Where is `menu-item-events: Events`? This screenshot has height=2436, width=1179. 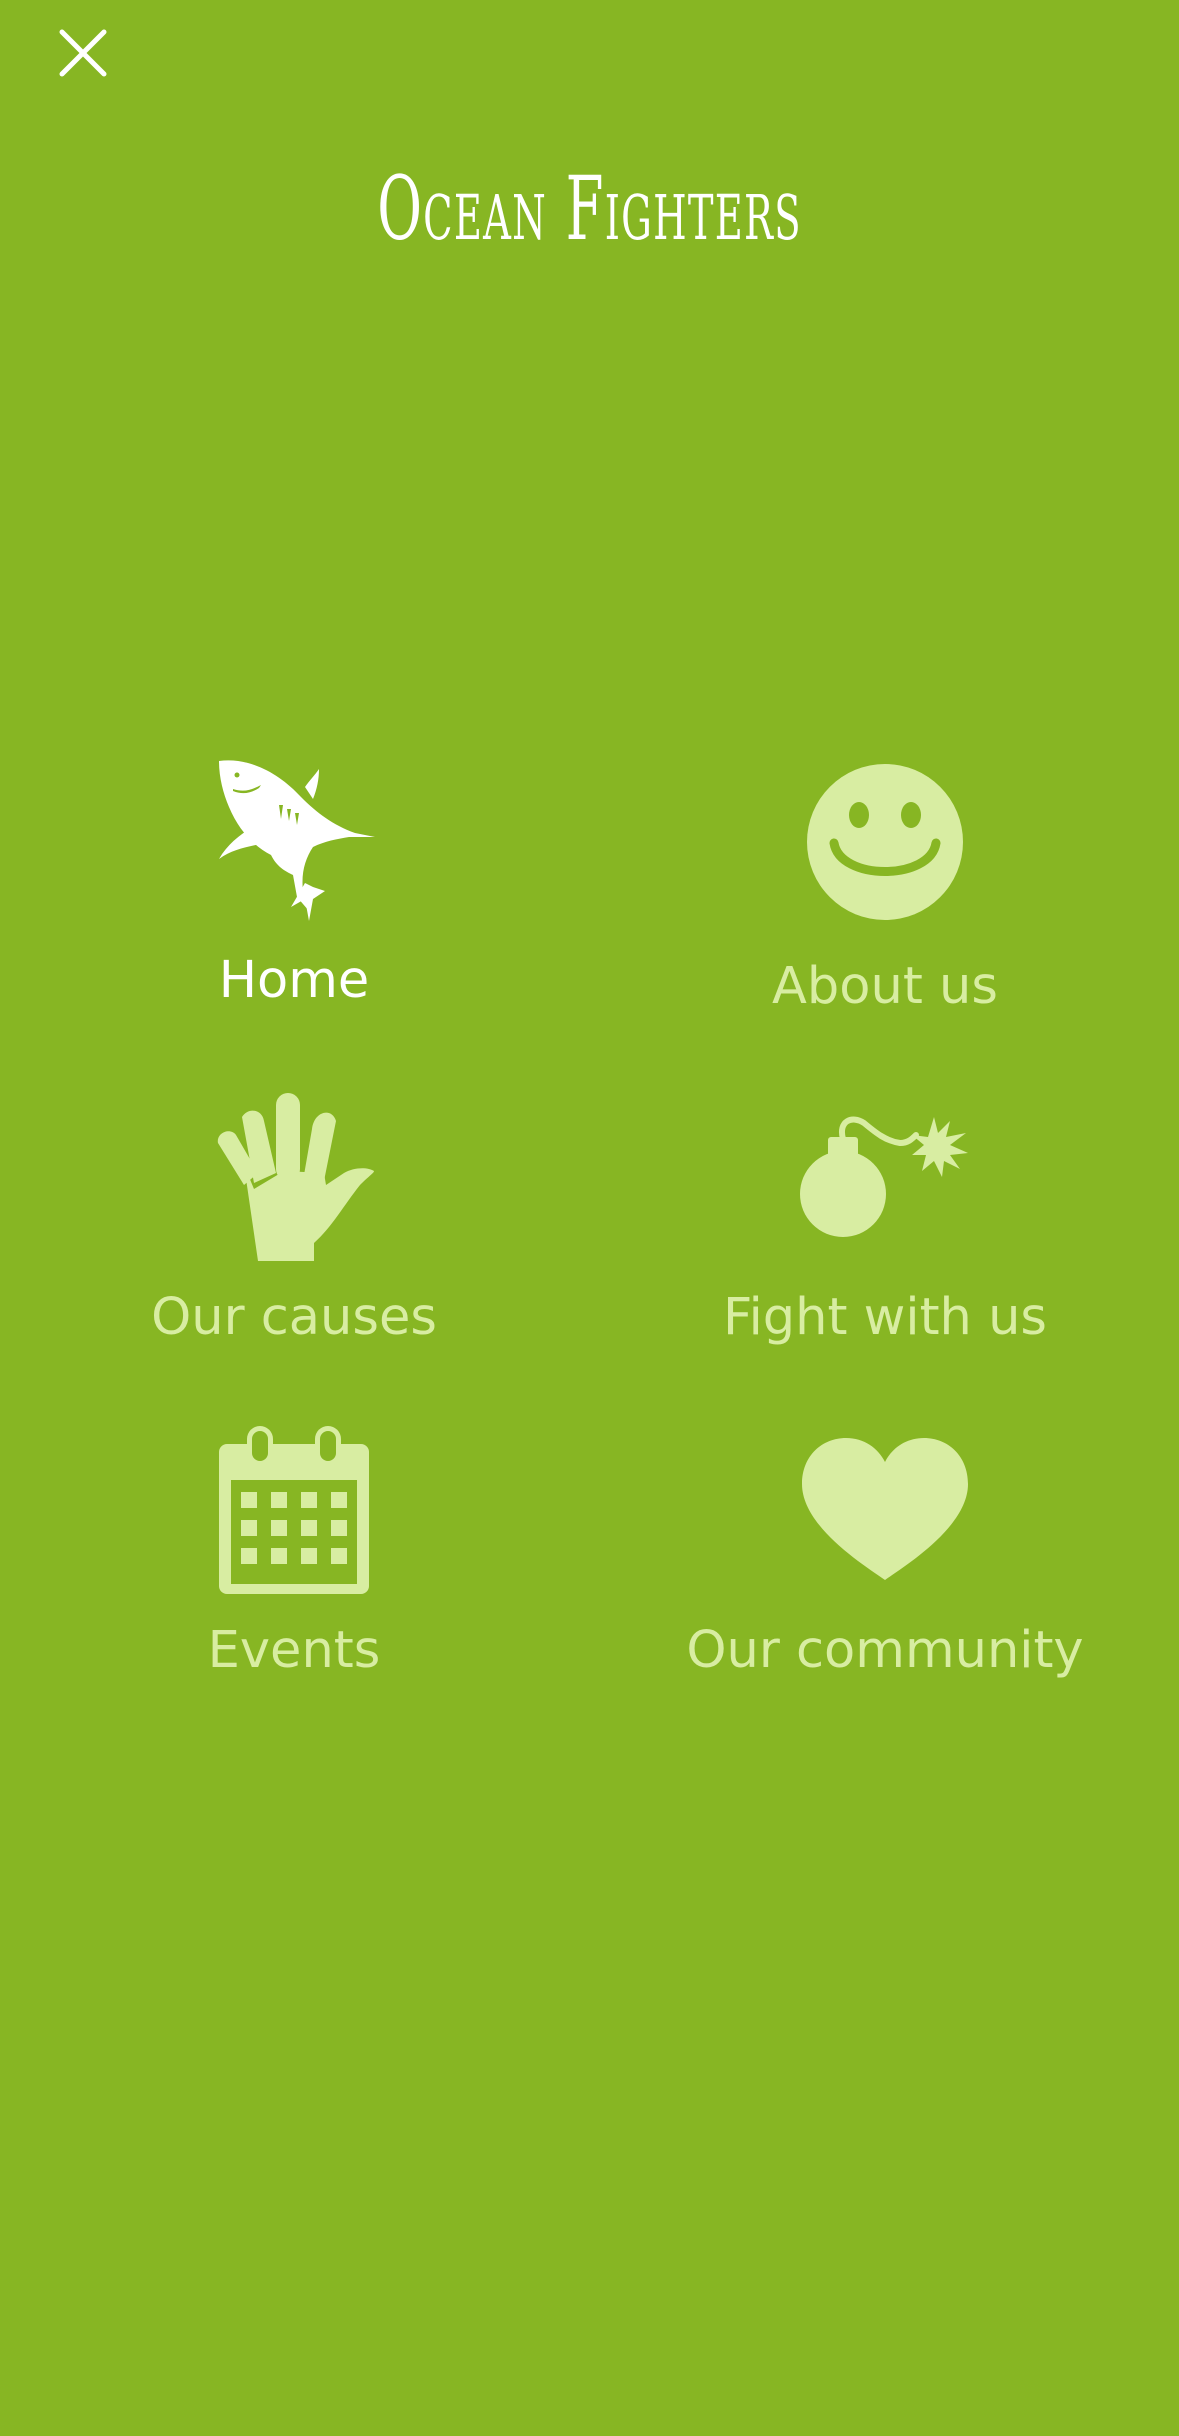
menu-item-events: Events is located at coordinates (294, 1557).